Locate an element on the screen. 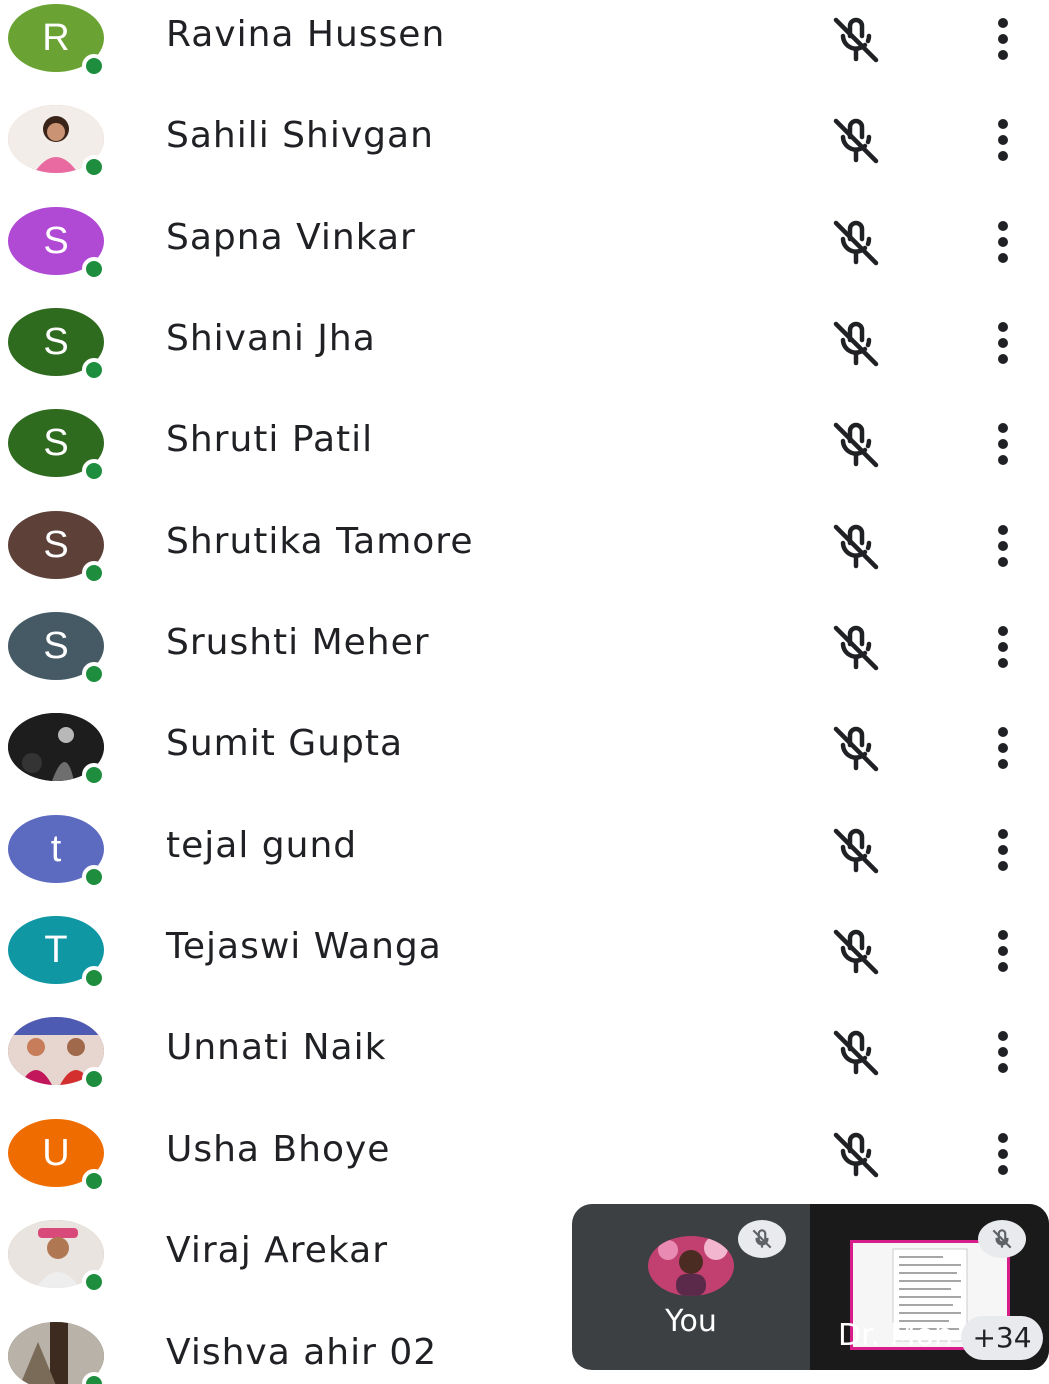 This screenshot has height=1384, width=1049. participant-name: Viraj Arekar is located at coordinates (277, 1250).